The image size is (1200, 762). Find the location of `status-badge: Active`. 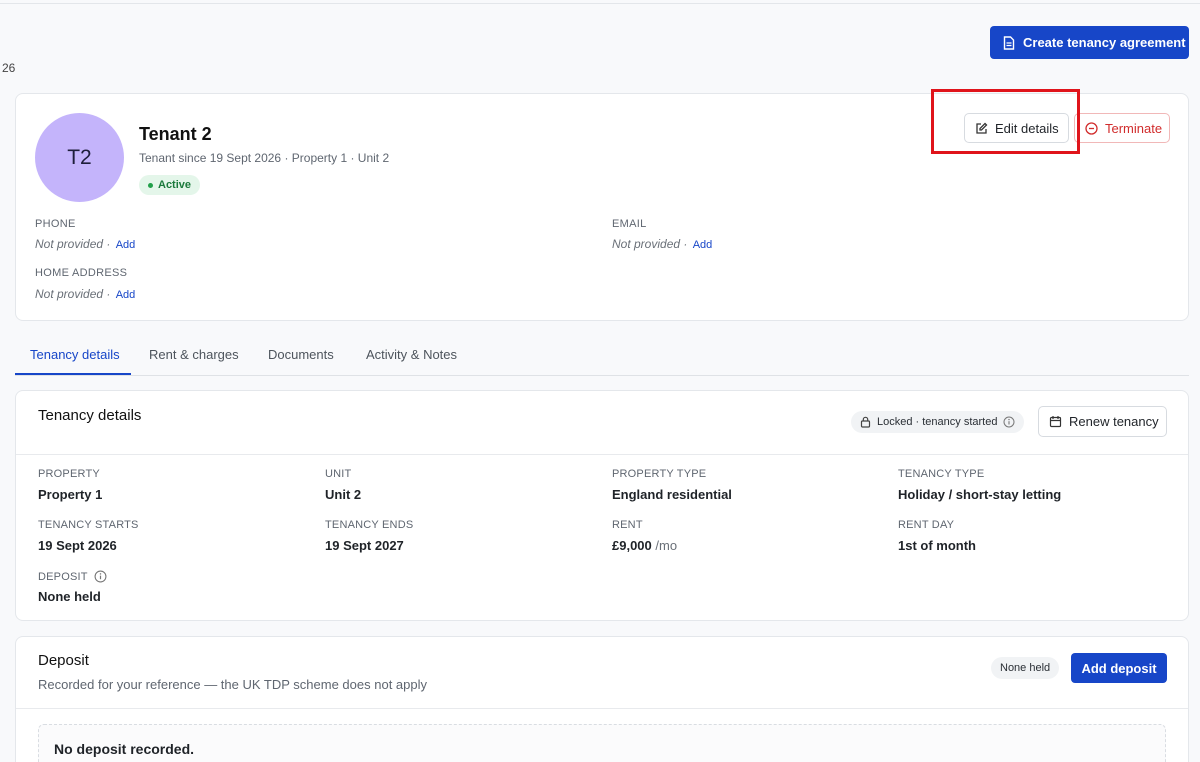

status-badge: Active is located at coordinates (170, 185).